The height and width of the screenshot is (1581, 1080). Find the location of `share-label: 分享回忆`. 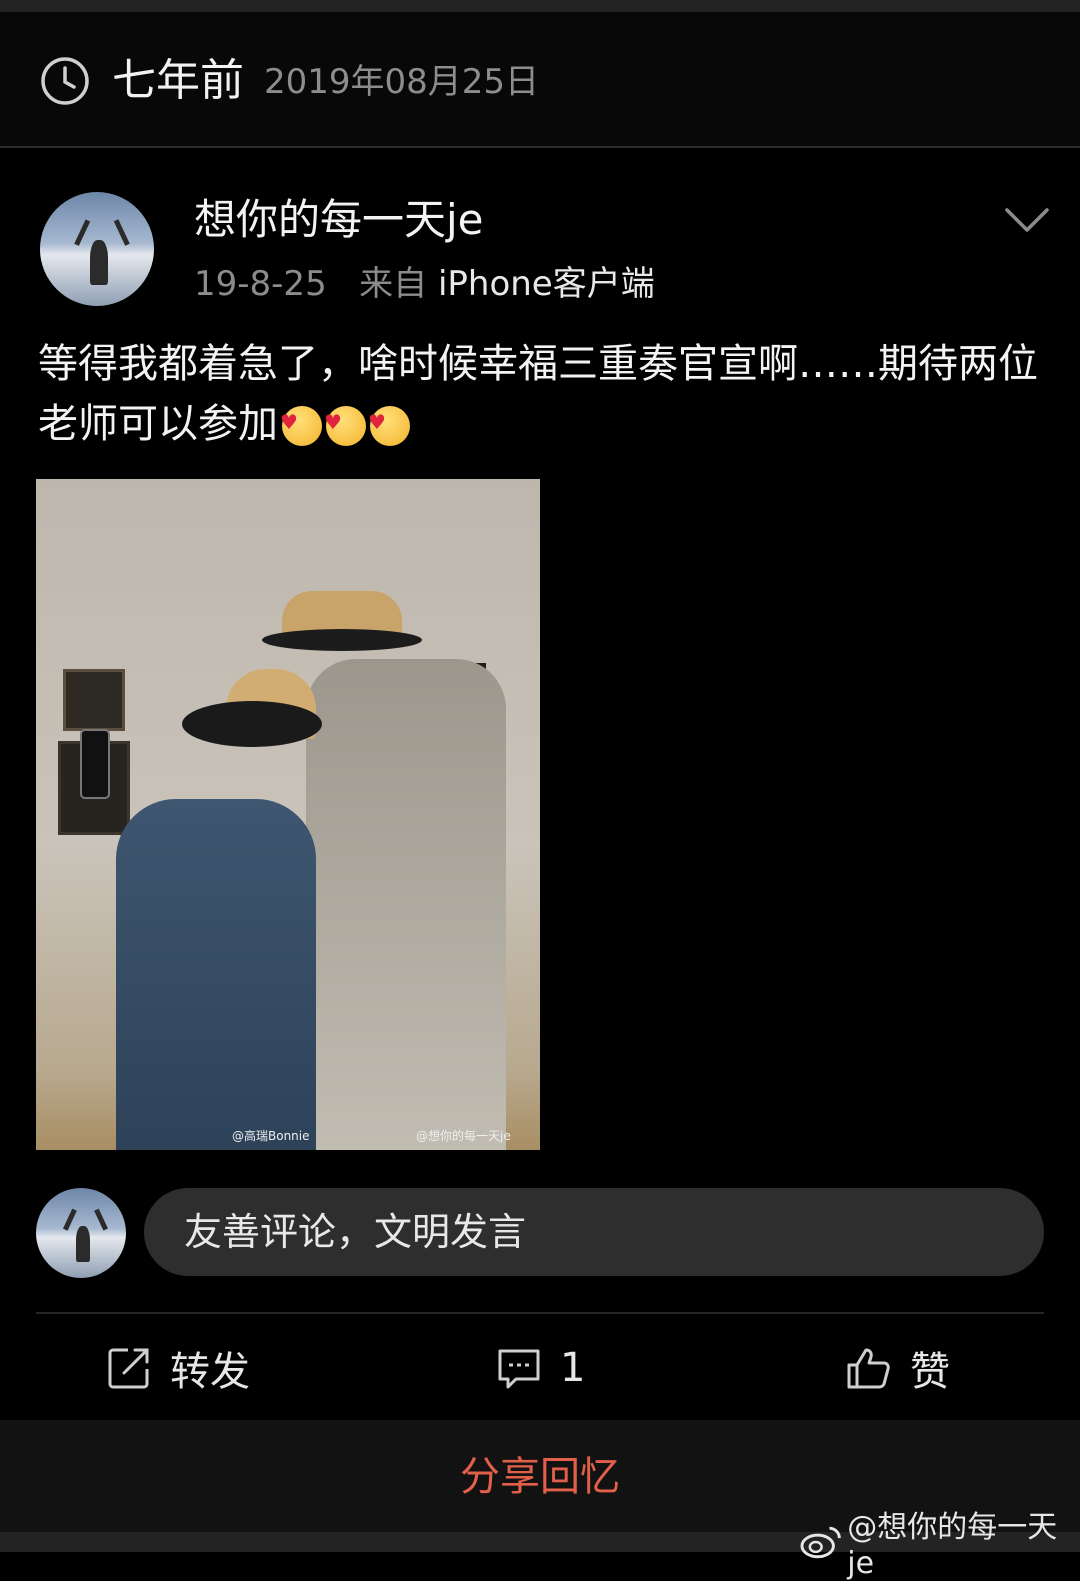

share-label: 分享回忆 is located at coordinates (540, 1477).